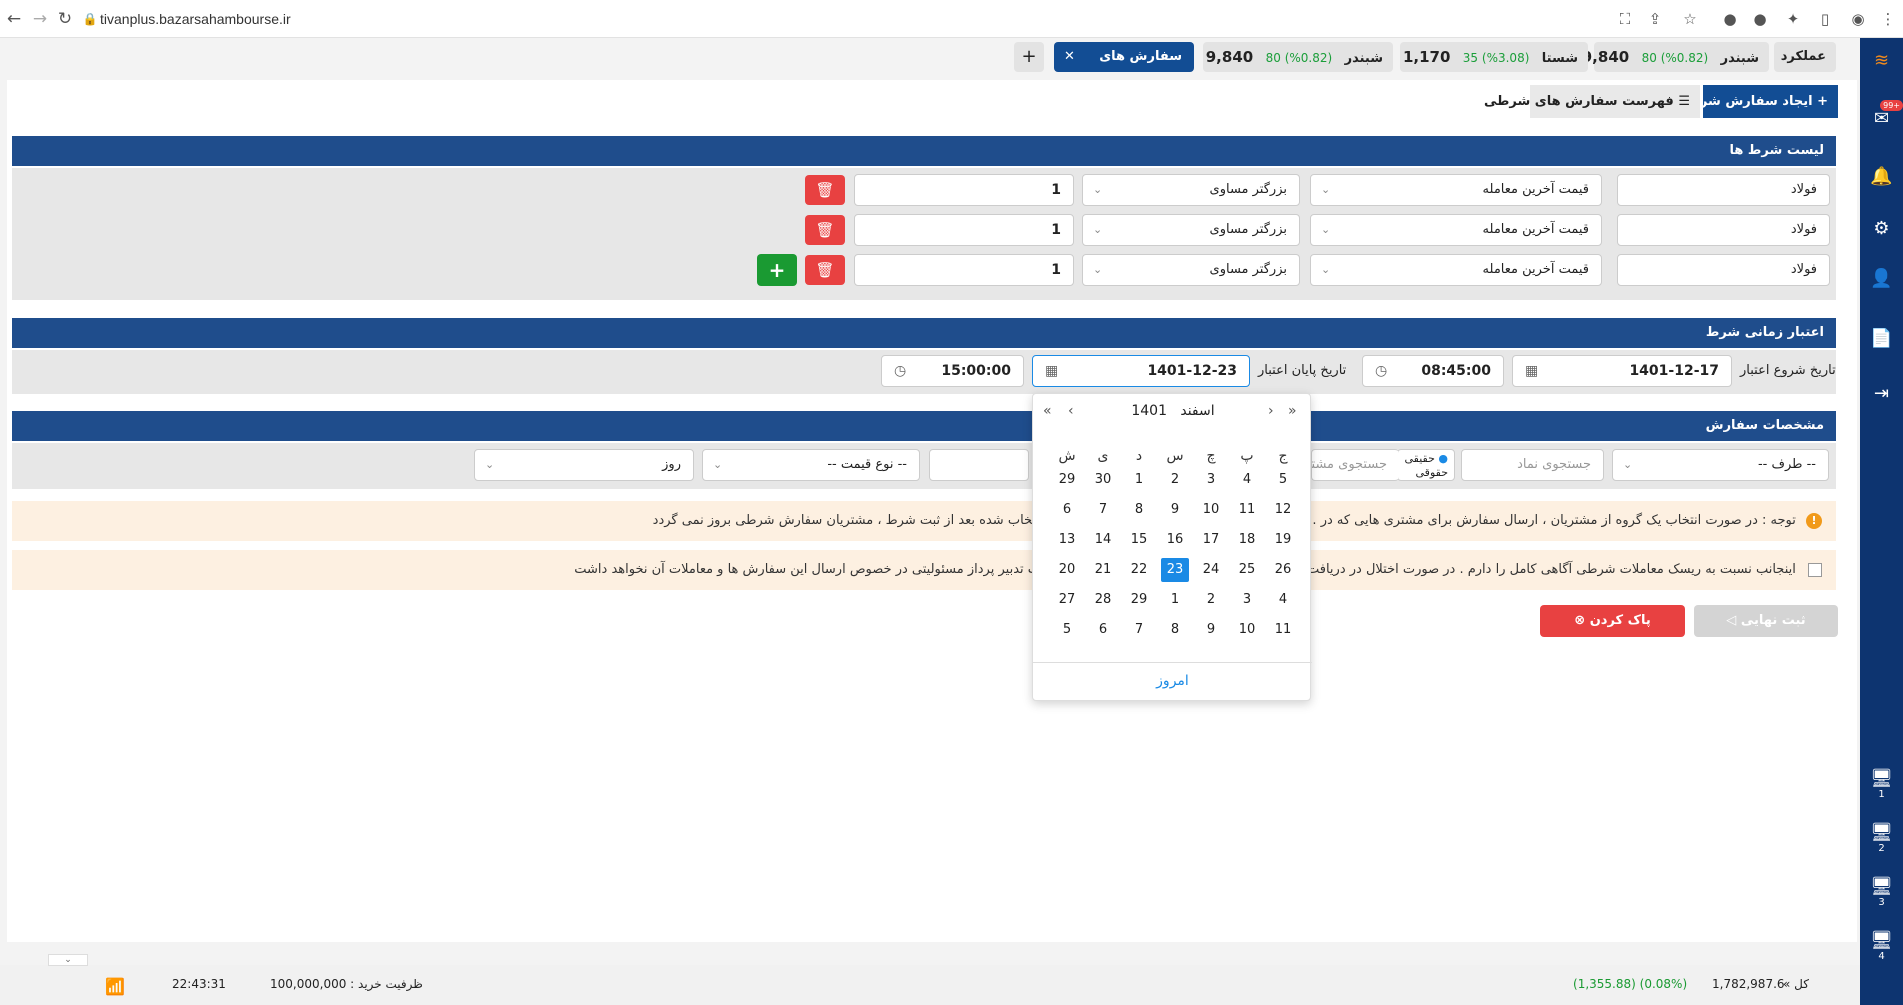 Image resolution: width=1903 pixels, height=1005 pixels. Describe the element at coordinates (65, 19) in the screenshot. I see `reload-icon: ↻` at that location.